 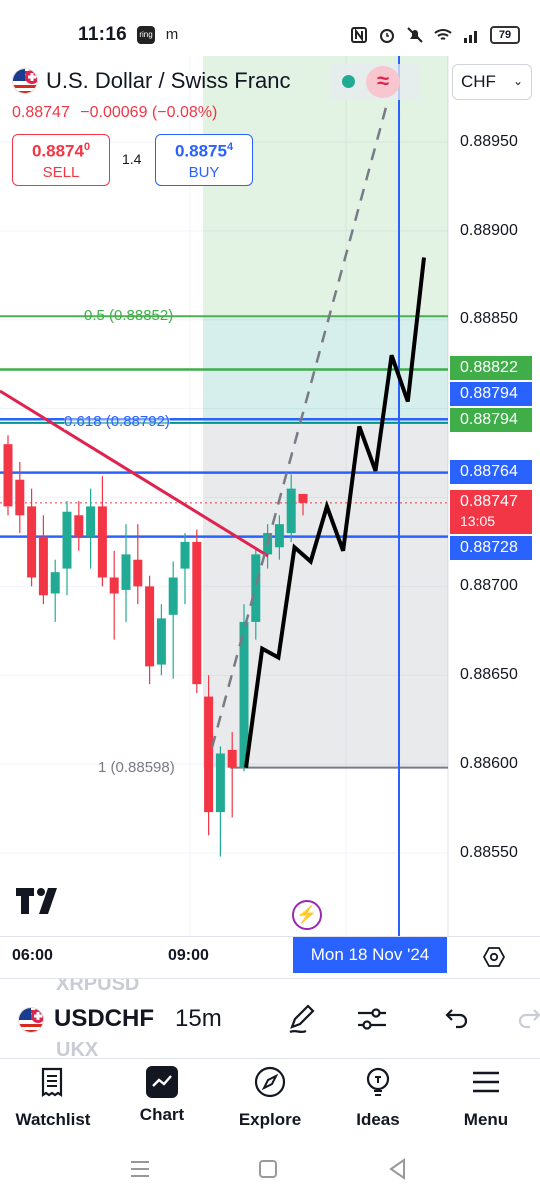 I want to click on status-icons: 79, so click(x=435, y=35).